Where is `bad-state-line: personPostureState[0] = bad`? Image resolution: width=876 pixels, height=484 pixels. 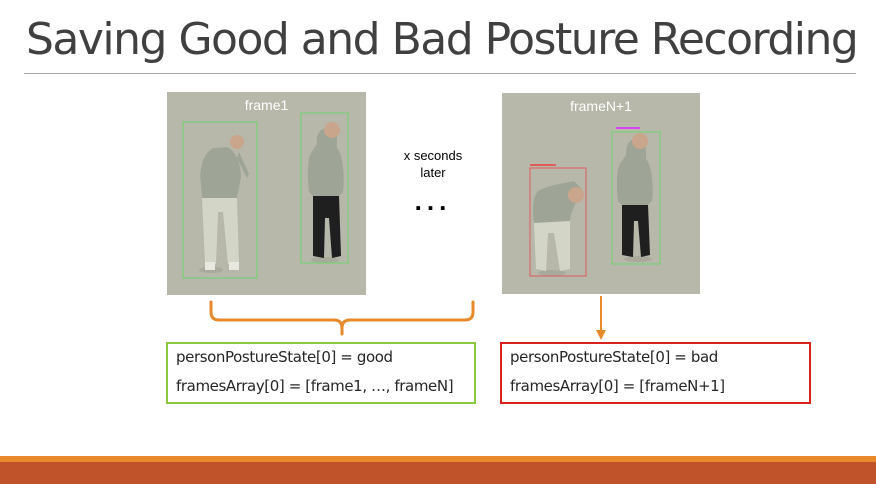
bad-state-line: personPostureState[0] = bad is located at coordinates (614, 357).